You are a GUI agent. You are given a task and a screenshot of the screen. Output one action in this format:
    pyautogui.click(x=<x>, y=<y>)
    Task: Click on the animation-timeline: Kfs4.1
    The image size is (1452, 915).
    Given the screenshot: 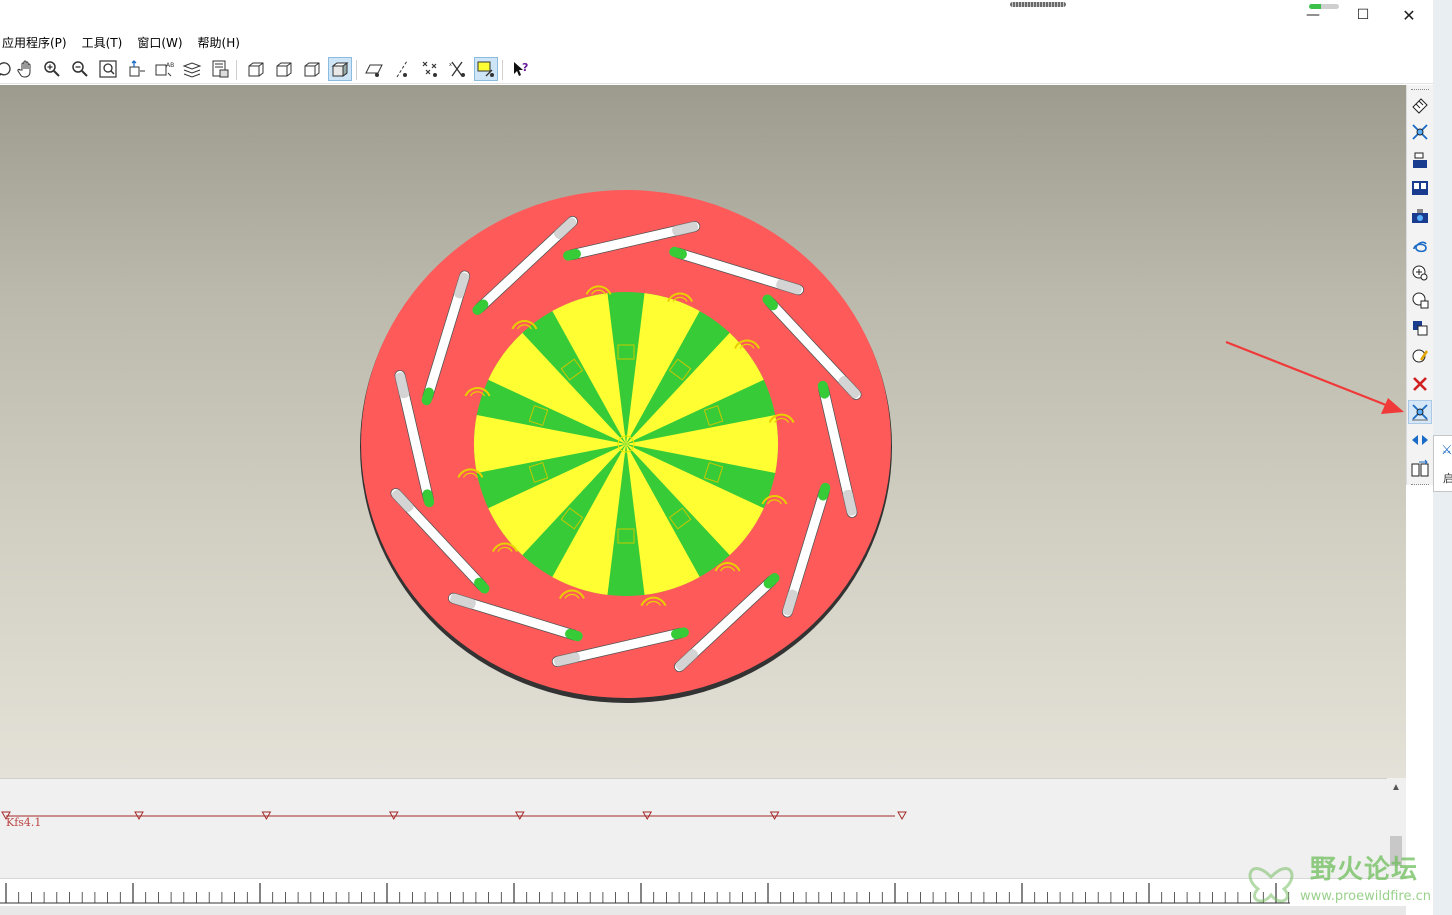 What is the action you would take?
    pyautogui.click(x=693, y=828)
    